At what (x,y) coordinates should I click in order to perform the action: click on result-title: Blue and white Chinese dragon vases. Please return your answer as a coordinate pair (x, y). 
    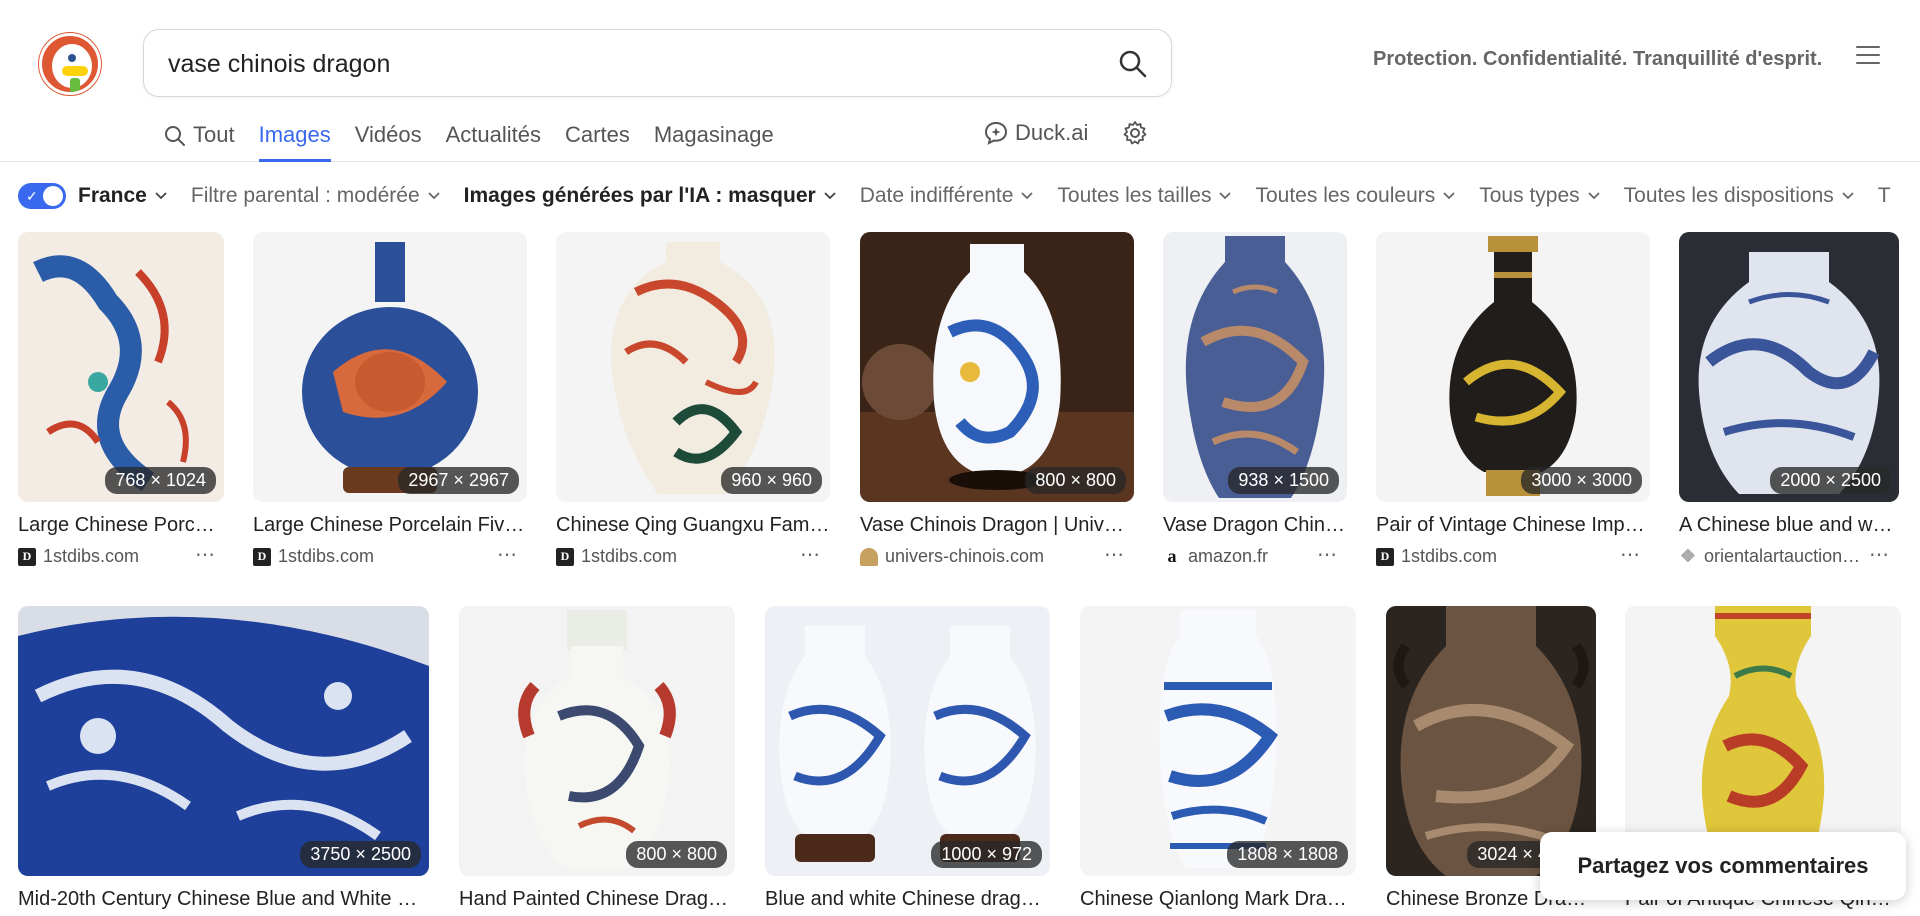
    Looking at the image, I should click on (907, 899).